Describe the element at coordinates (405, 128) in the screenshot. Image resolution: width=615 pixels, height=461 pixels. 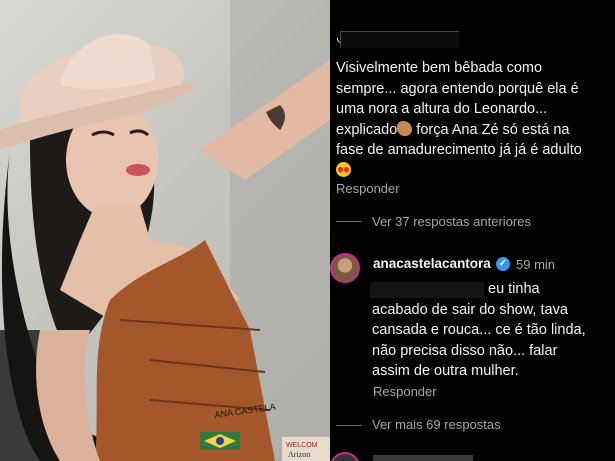
I see `clapping-hands-icon` at that location.